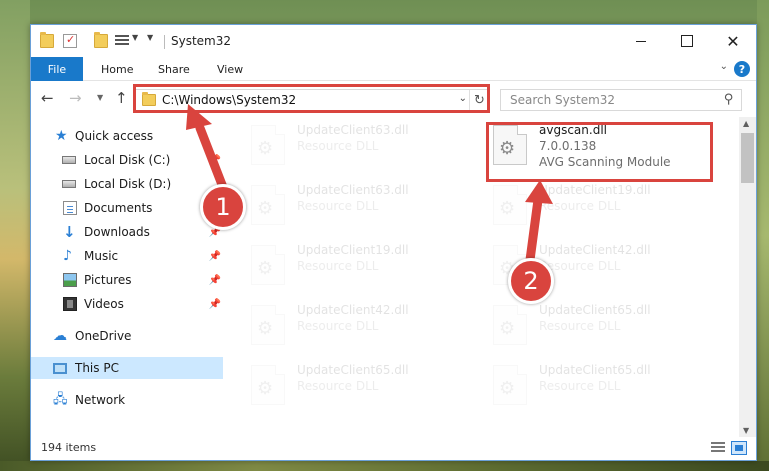 The image size is (769, 471). What do you see at coordinates (164, 42) in the screenshot?
I see `title-separator` at bounding box center [164, 42].